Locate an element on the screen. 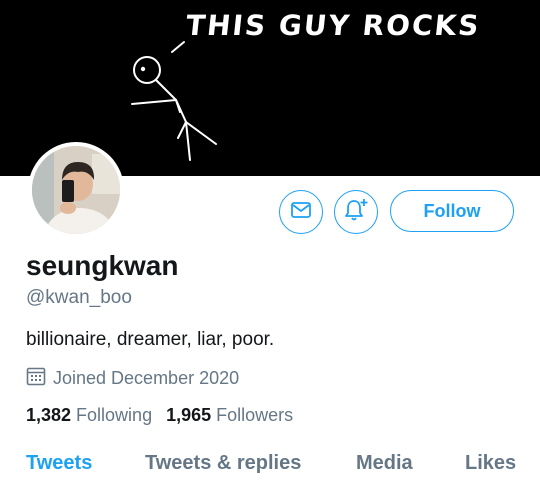 This screenshot has width=540, height=492. user-handle: @kwan_boo is located at coordinates (79, 297).